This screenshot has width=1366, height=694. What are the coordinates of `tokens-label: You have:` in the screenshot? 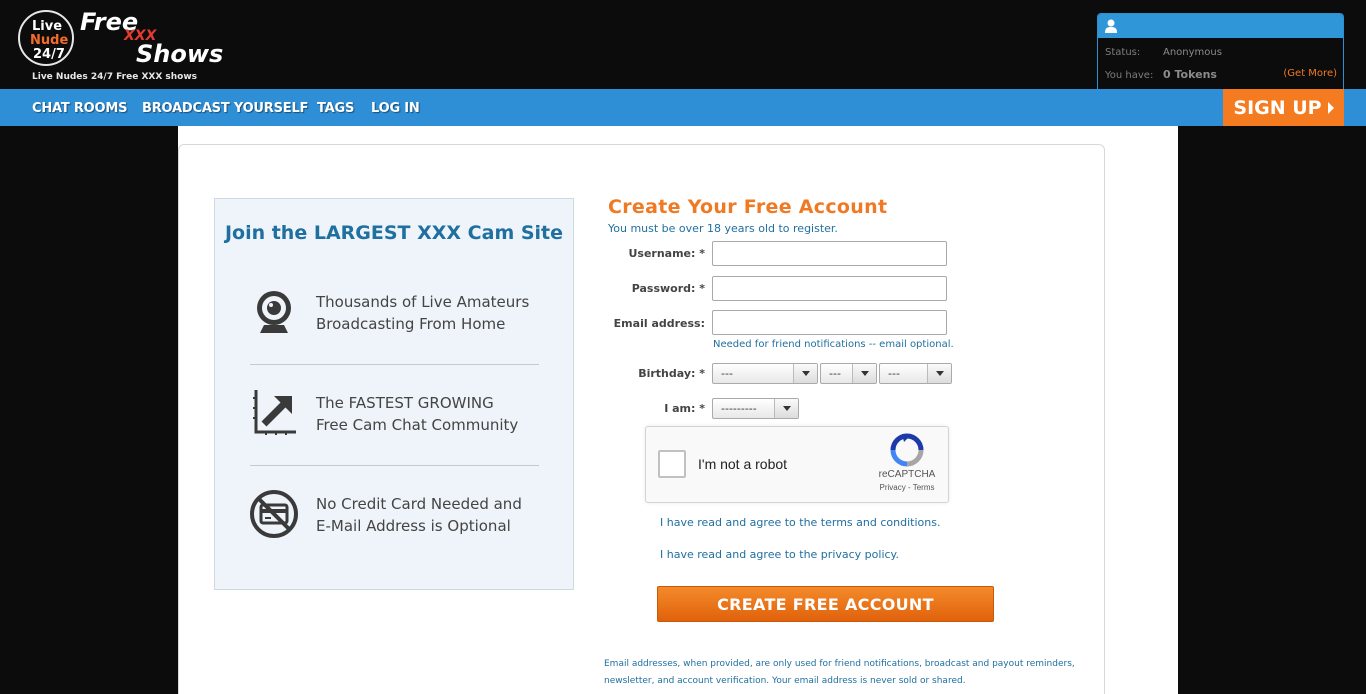 It's located at (1129, 75).